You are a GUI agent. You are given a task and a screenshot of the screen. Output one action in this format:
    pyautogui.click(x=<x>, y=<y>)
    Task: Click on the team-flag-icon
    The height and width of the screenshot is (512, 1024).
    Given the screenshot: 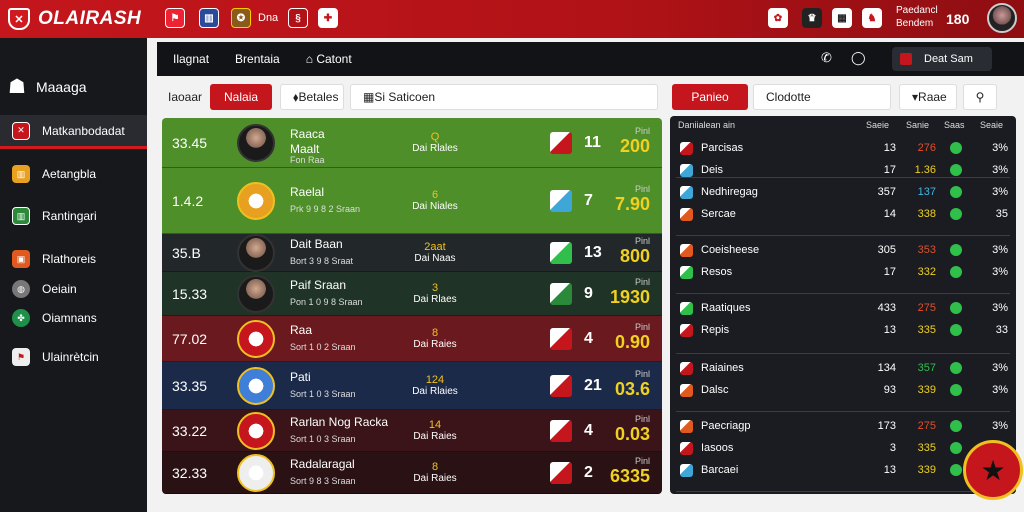 What is the action you would take?
    pyautogui.click(x=561, y=294)
    